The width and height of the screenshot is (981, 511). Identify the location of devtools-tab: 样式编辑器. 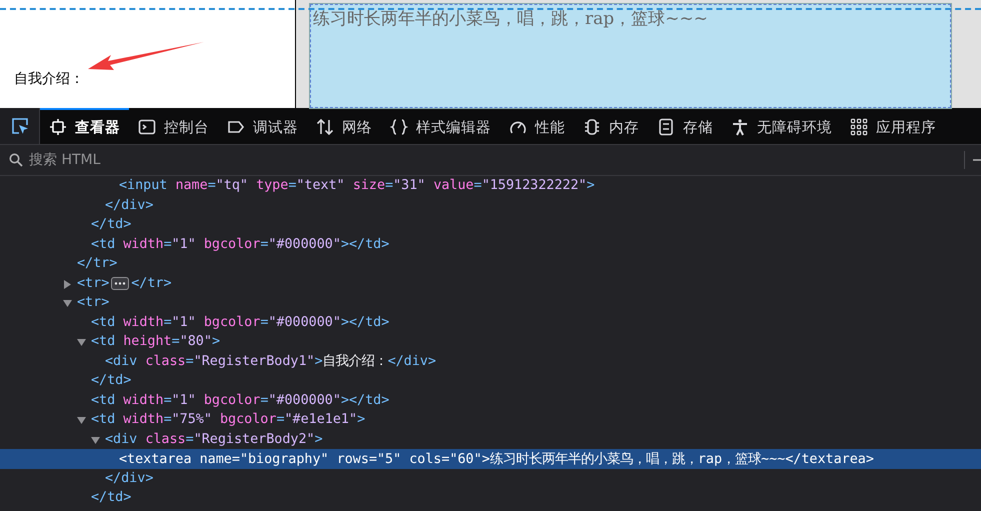
(440, 126).